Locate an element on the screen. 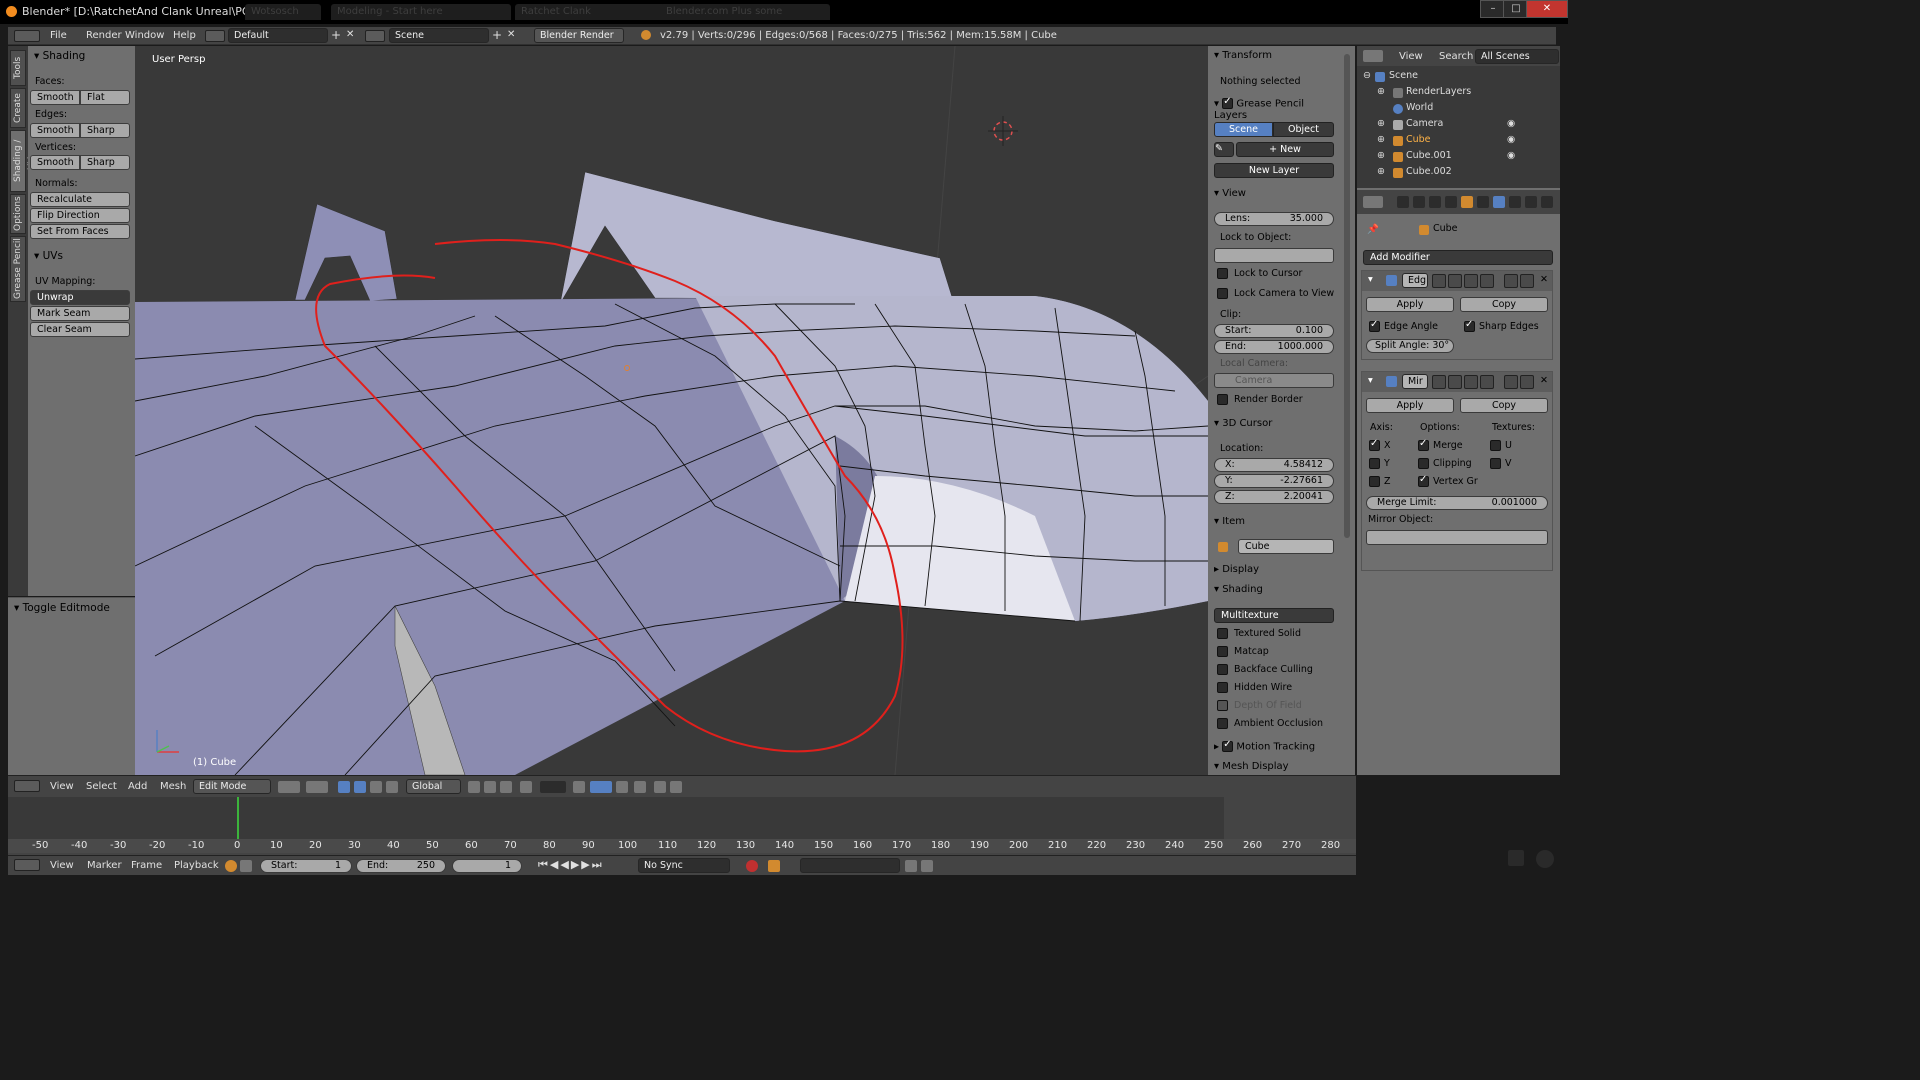 The image size is (1920, 1080). transform-header: ▾ Transform is located at coordinates (1243, 55).